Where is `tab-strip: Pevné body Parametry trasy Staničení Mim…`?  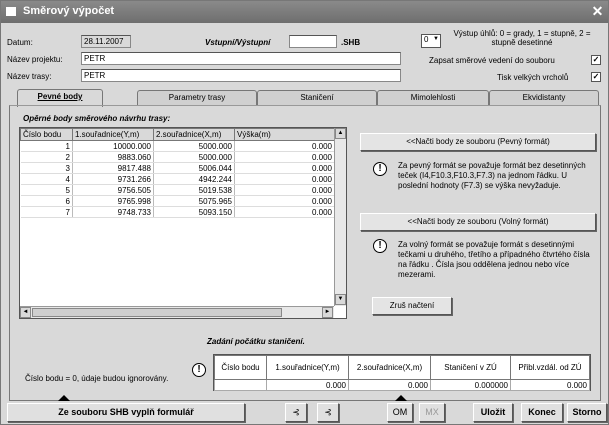
tab-strip: Pevné body Parametry trasy Staničení Mim… is located at coordinates (305, 98).